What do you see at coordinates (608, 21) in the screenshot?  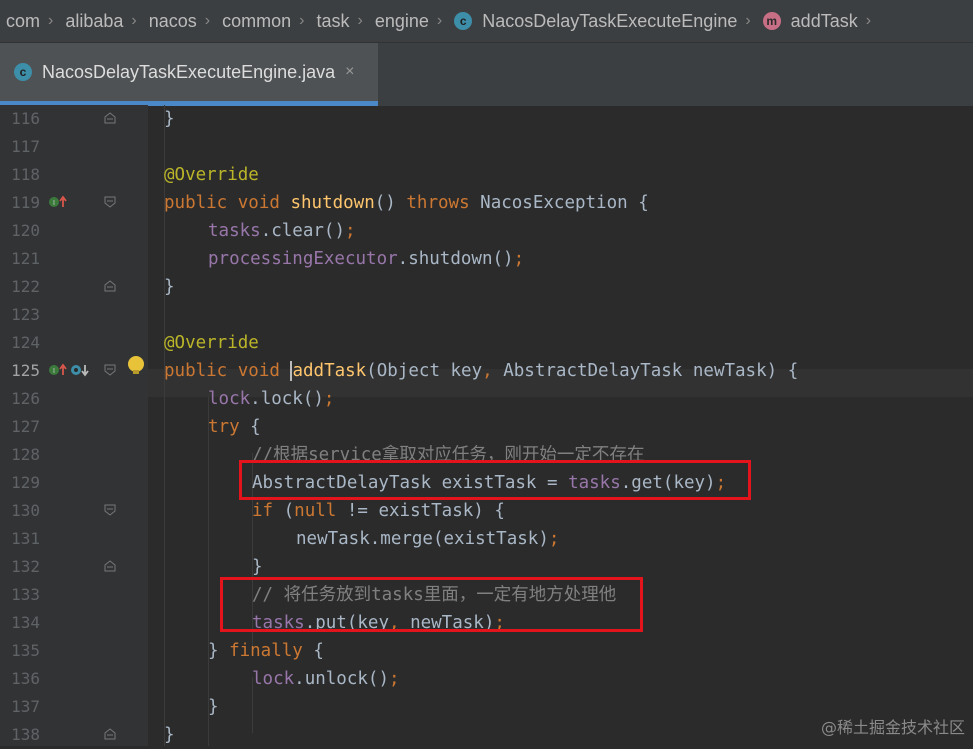 I see `breadcrumb-item-class: c NacosDelayTaskExecuteEngine ›` at bounding box center [608, 21].